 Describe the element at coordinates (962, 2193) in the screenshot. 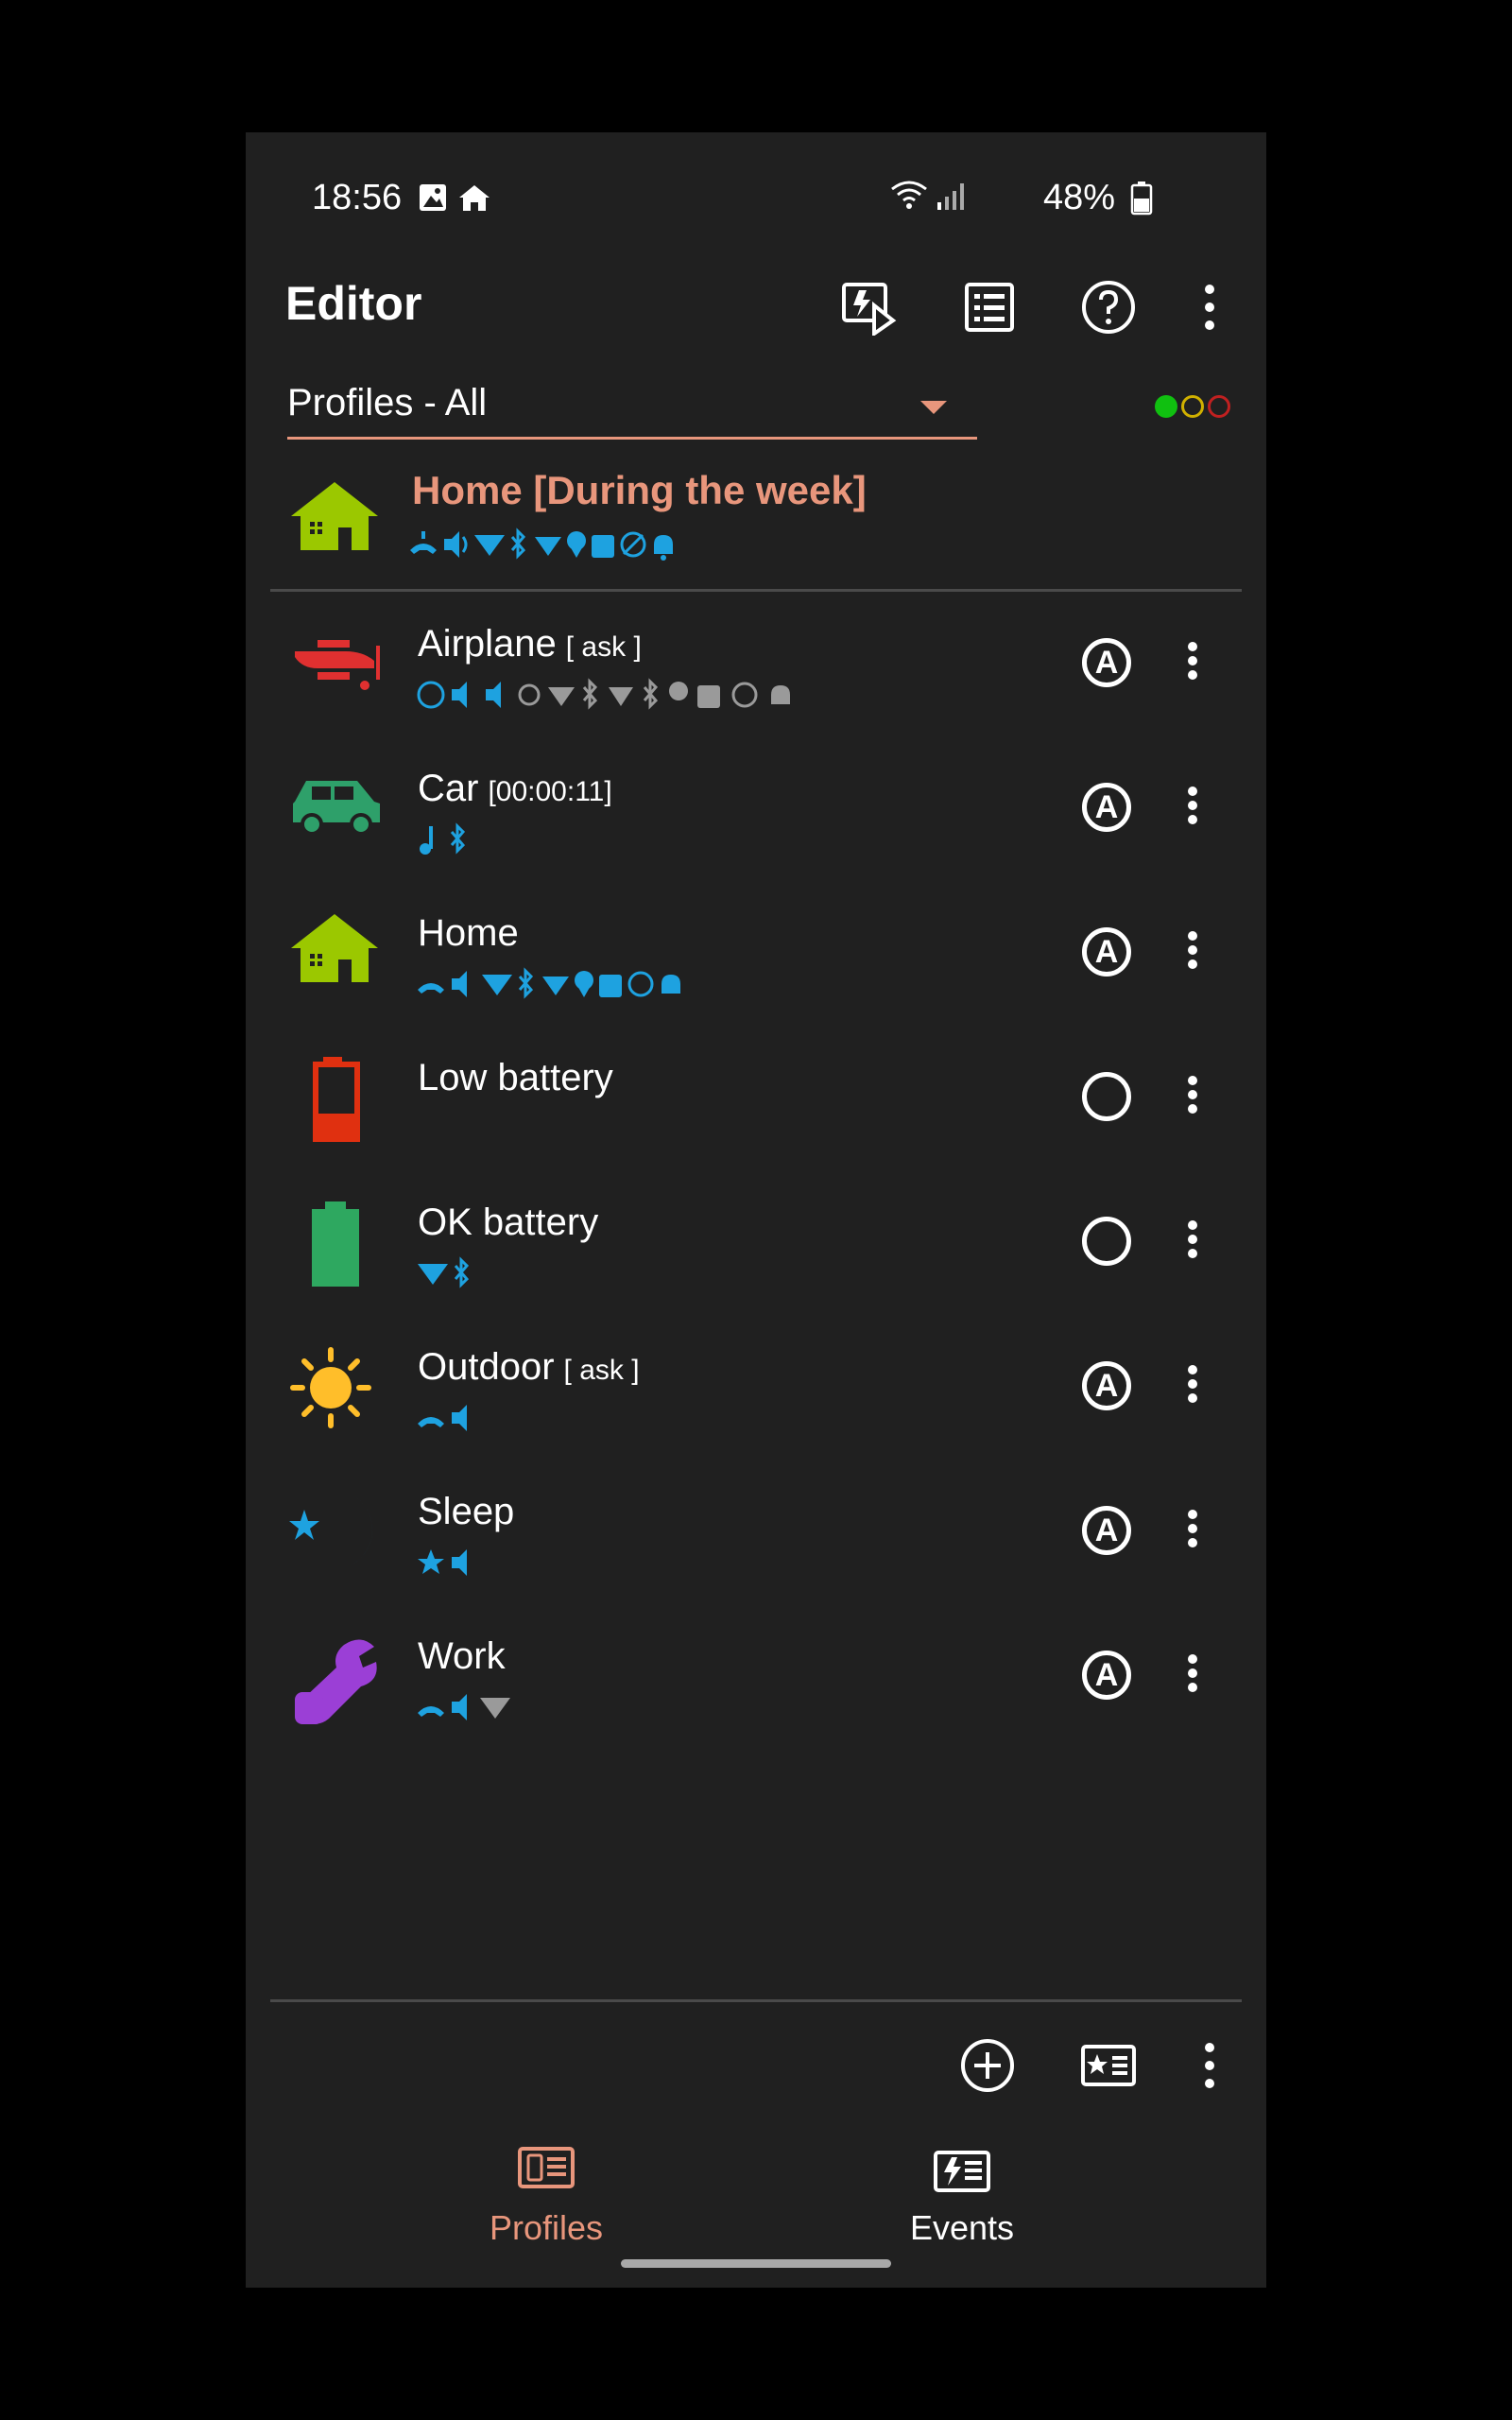

I see `nav-tab-events: Events` at that location.